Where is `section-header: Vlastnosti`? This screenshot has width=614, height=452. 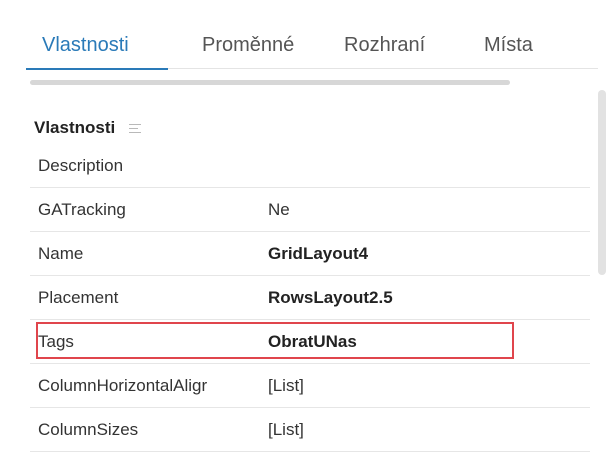
section-header: Vlastnosti is located at coordinates (88, 128).